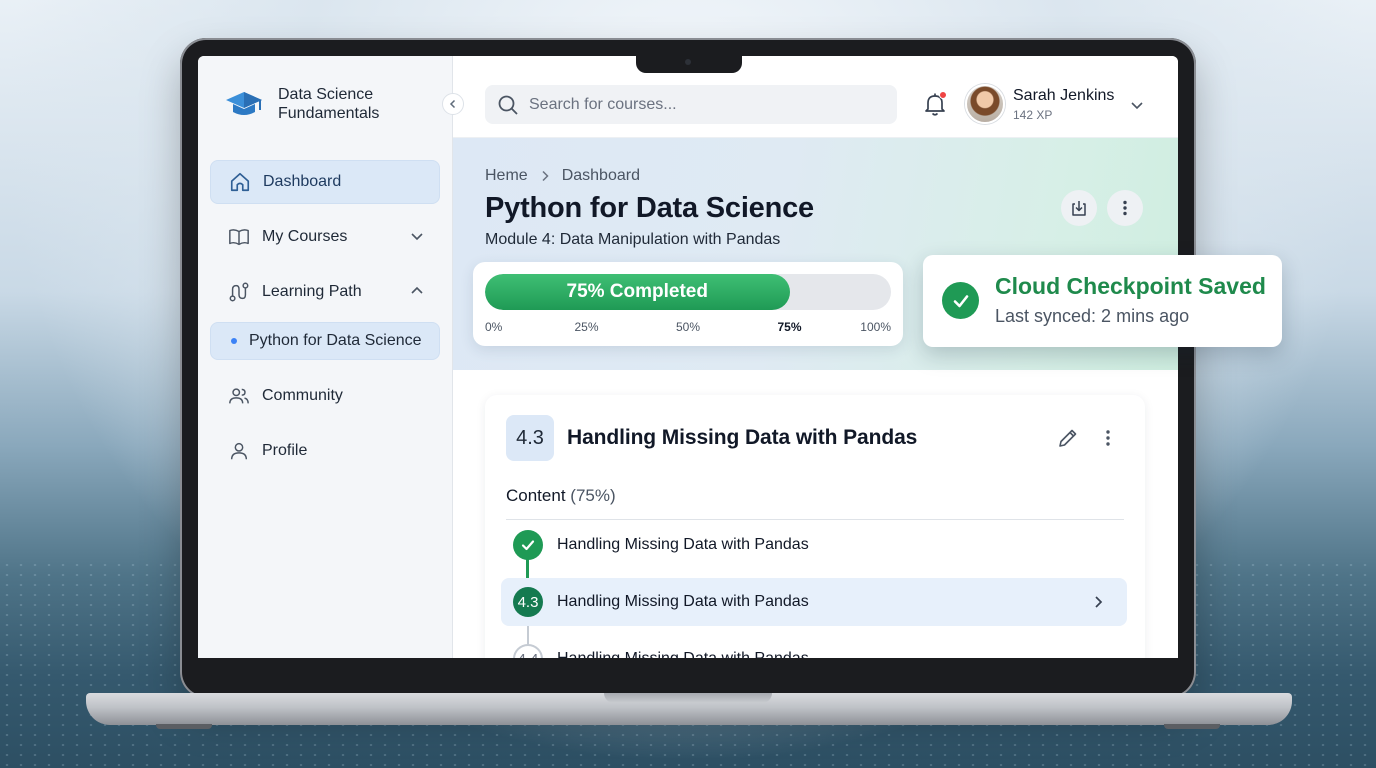 This screenshot has height=768, width=1376. I want to click on divider, so click(815, 519).